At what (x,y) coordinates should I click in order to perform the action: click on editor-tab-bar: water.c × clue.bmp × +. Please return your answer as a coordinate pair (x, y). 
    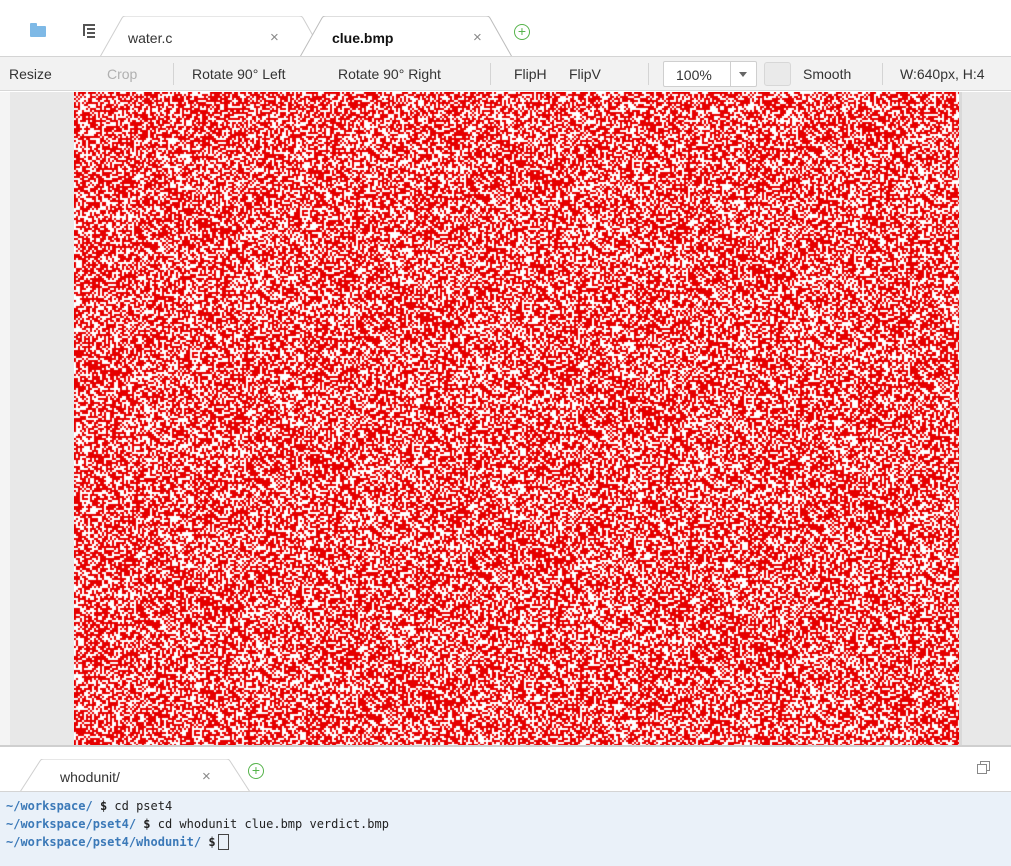
    Looking at the image, I should click on (505, 28).